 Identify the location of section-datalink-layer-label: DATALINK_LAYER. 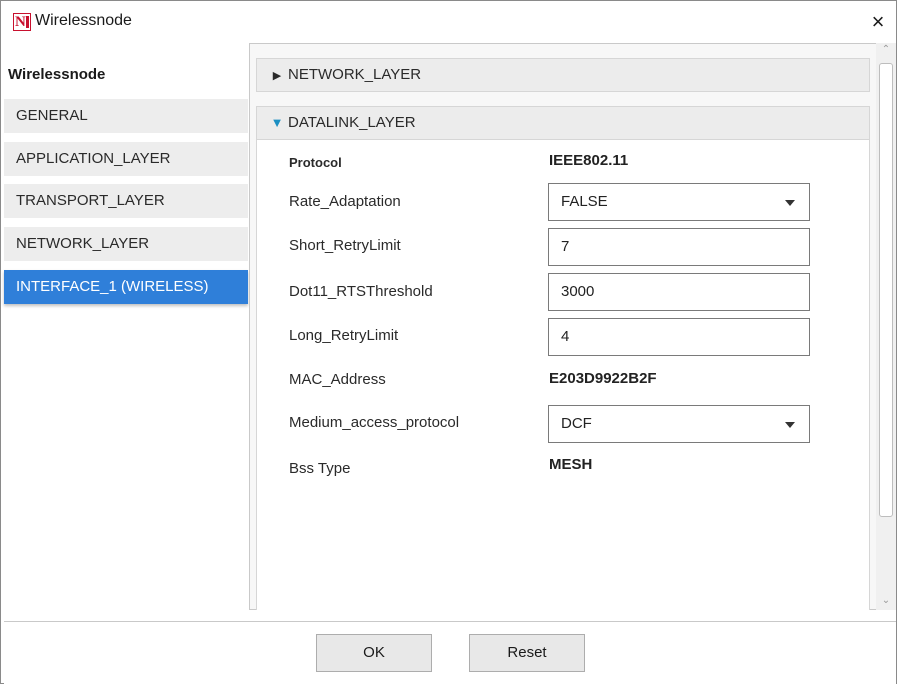
(352, 122).